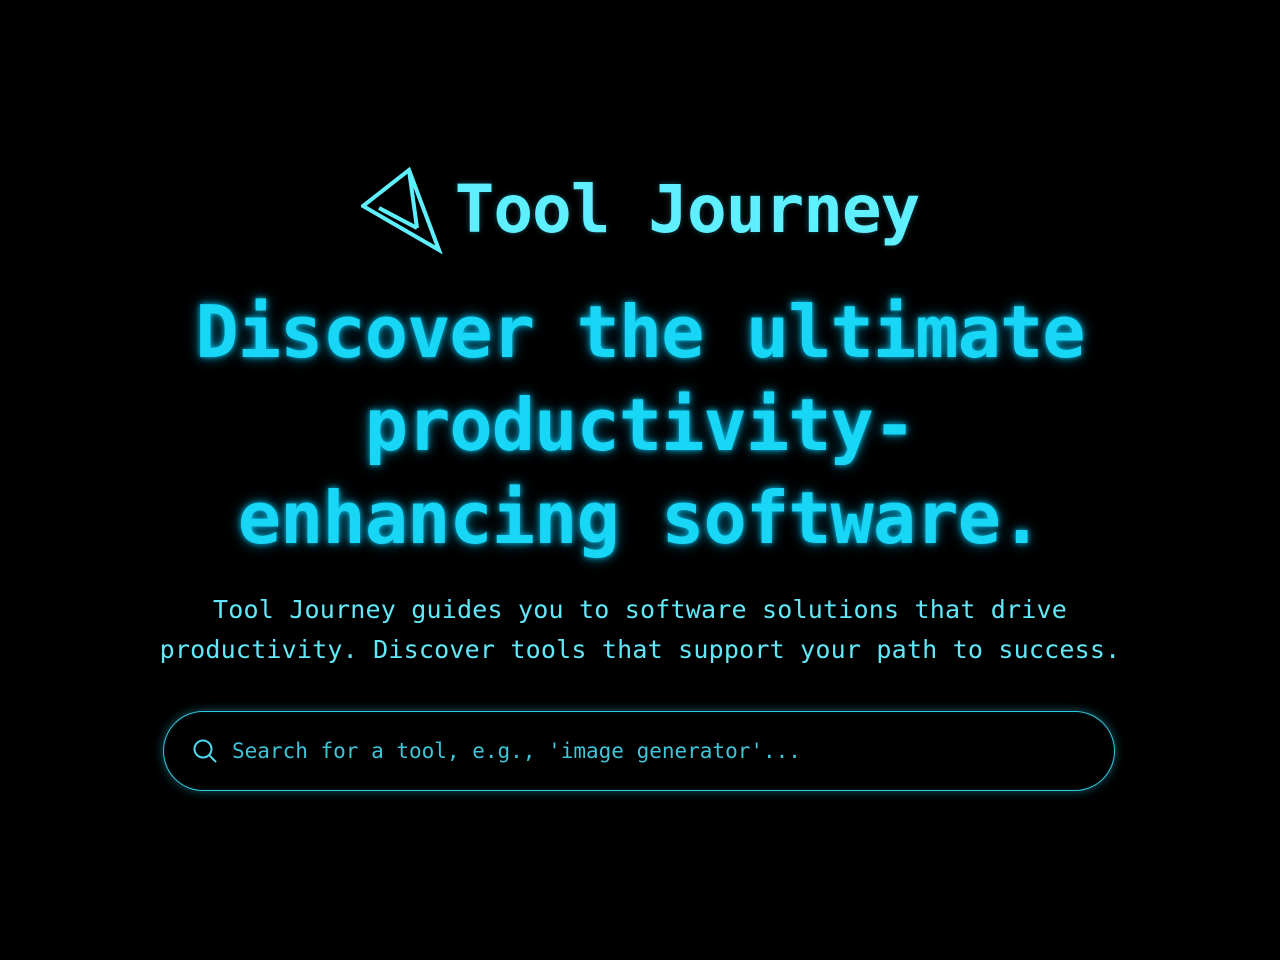  What do you see at coordinates (401, 210) in the screenshot?
I see `paper-plane-logo-icon` at bounding box center [401, 210].